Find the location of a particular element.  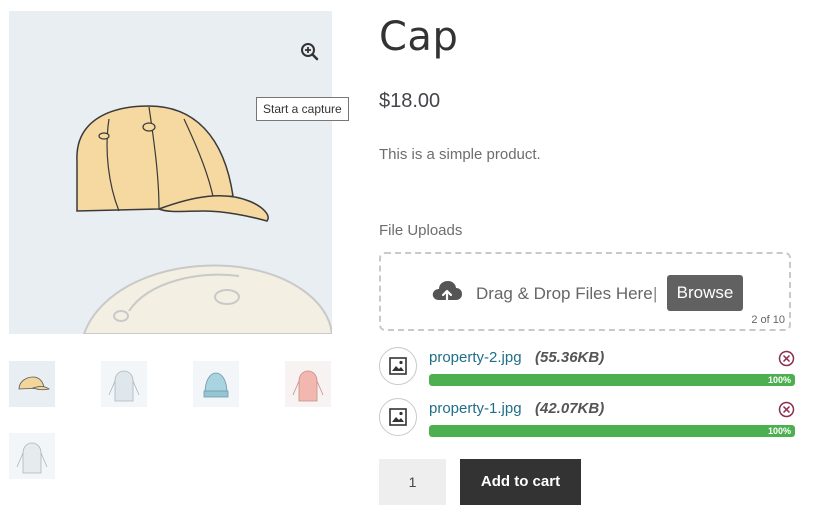

product-title: Cap is located at coordinates (419, 37).